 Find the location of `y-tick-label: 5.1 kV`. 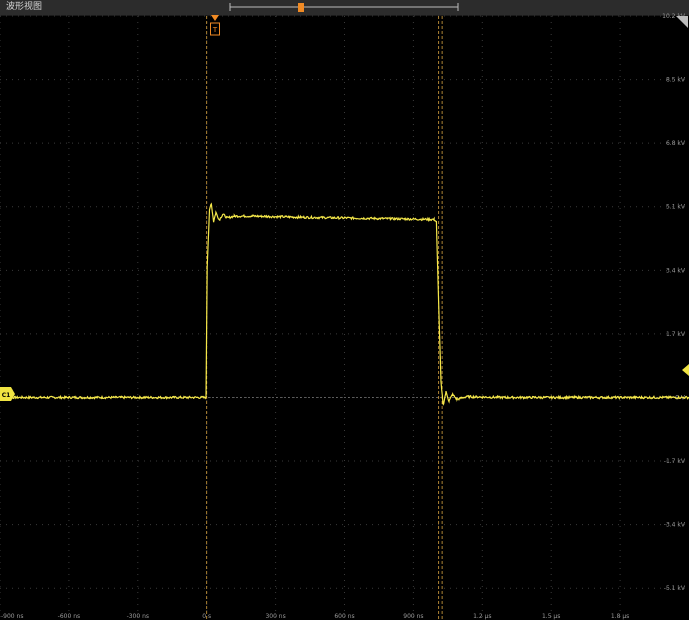

y-tick-label: 5.1 kV is located at coordinates (676, 207).